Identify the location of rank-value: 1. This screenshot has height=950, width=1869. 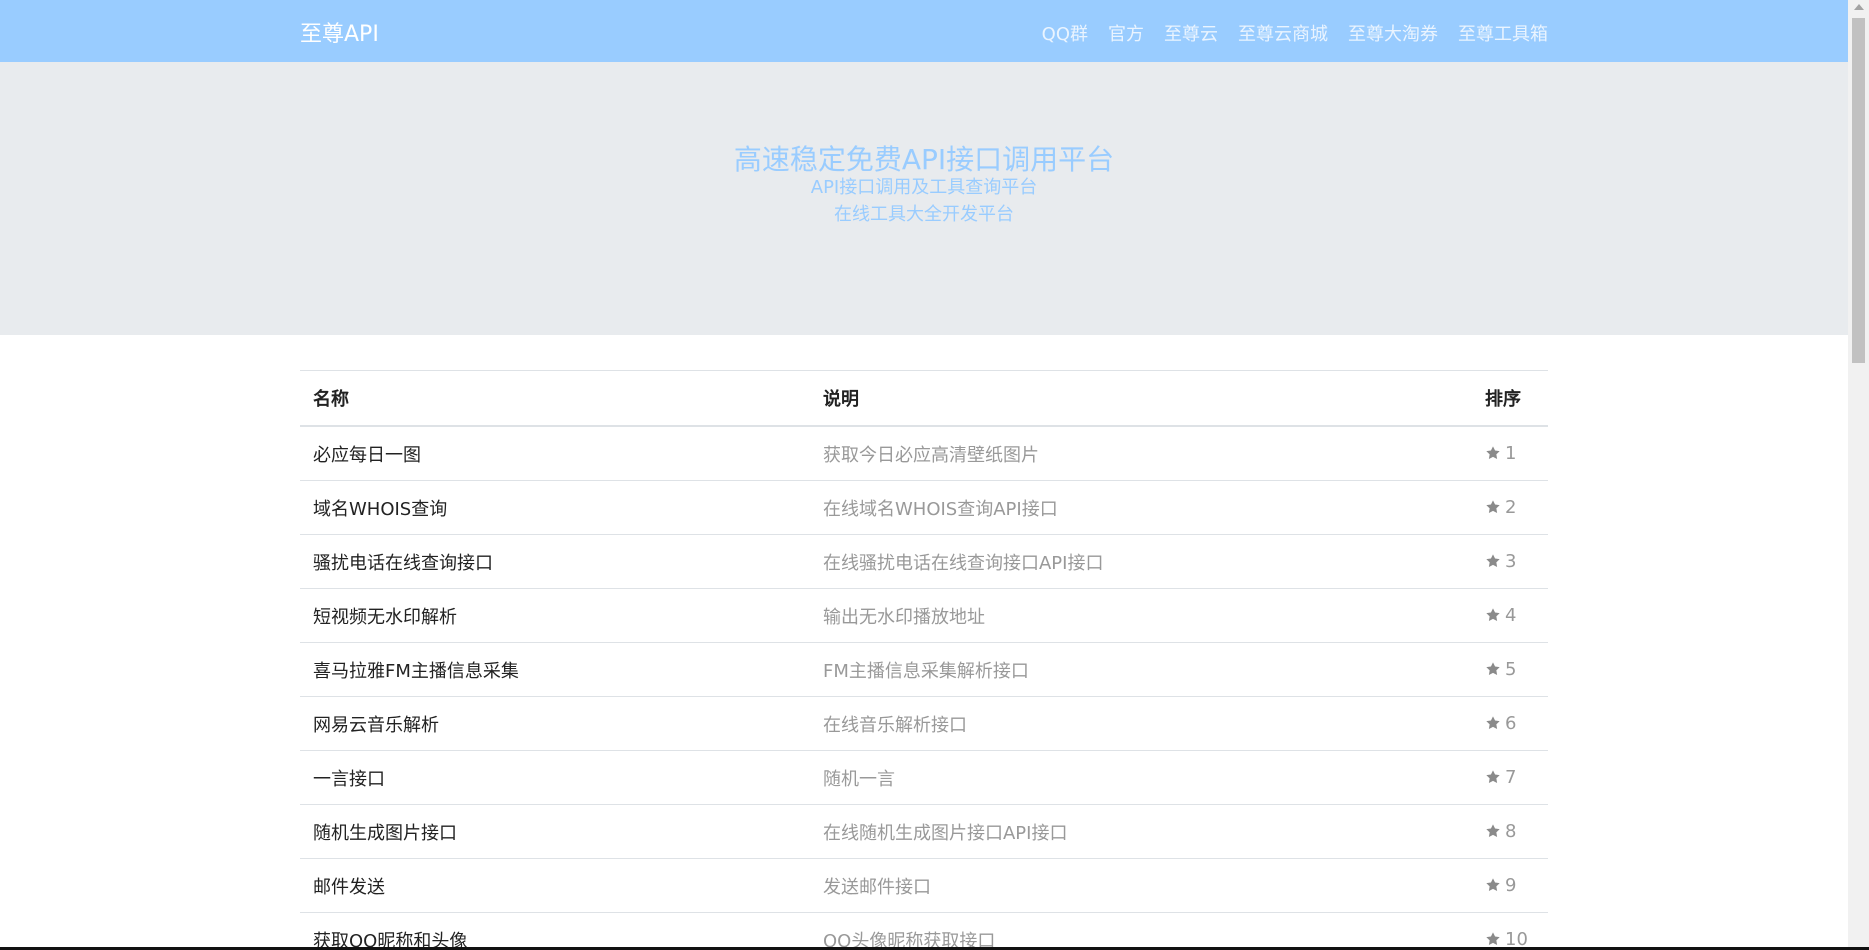
(1511, 453).